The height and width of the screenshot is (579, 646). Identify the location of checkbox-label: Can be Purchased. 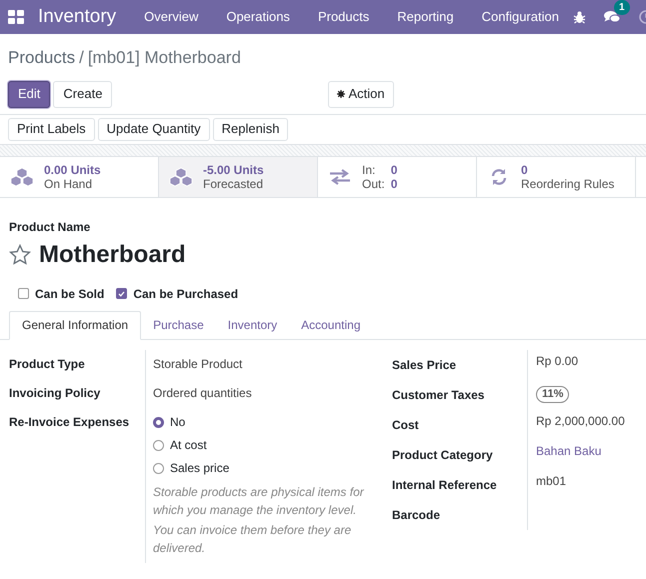
(185, 294).